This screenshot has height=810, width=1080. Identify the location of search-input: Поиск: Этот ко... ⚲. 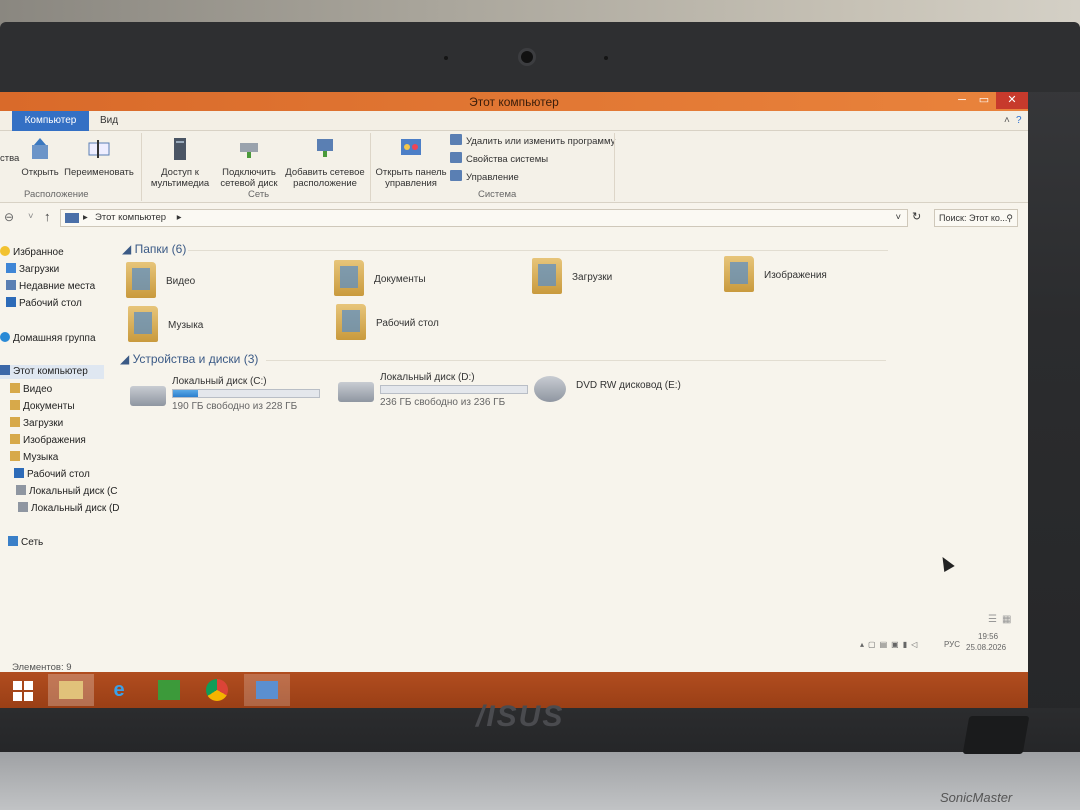
(976, 218).